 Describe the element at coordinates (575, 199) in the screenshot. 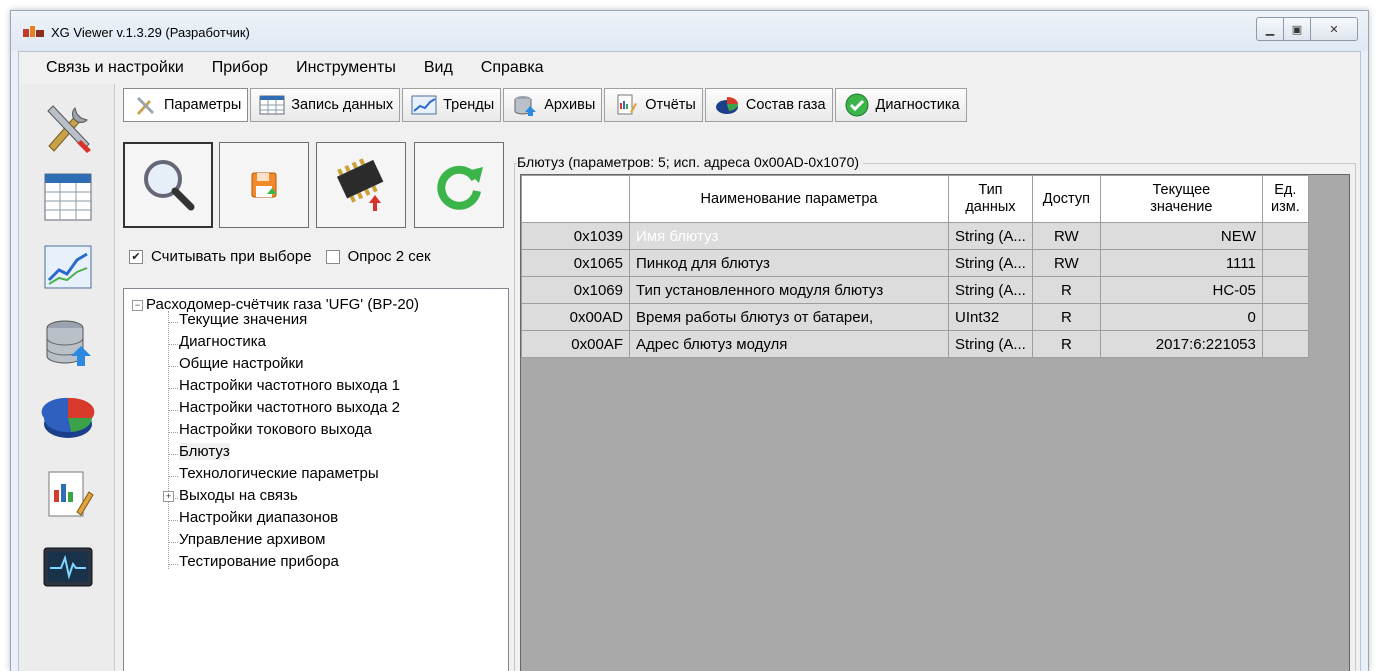

I see `column-header-address` at that location.